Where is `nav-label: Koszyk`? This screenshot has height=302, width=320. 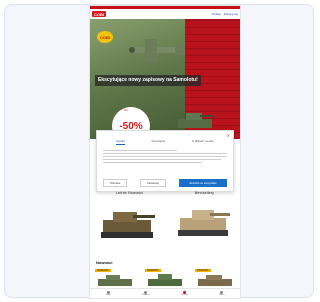 nav-label: Koszyk is located at coordinates (184, 295).